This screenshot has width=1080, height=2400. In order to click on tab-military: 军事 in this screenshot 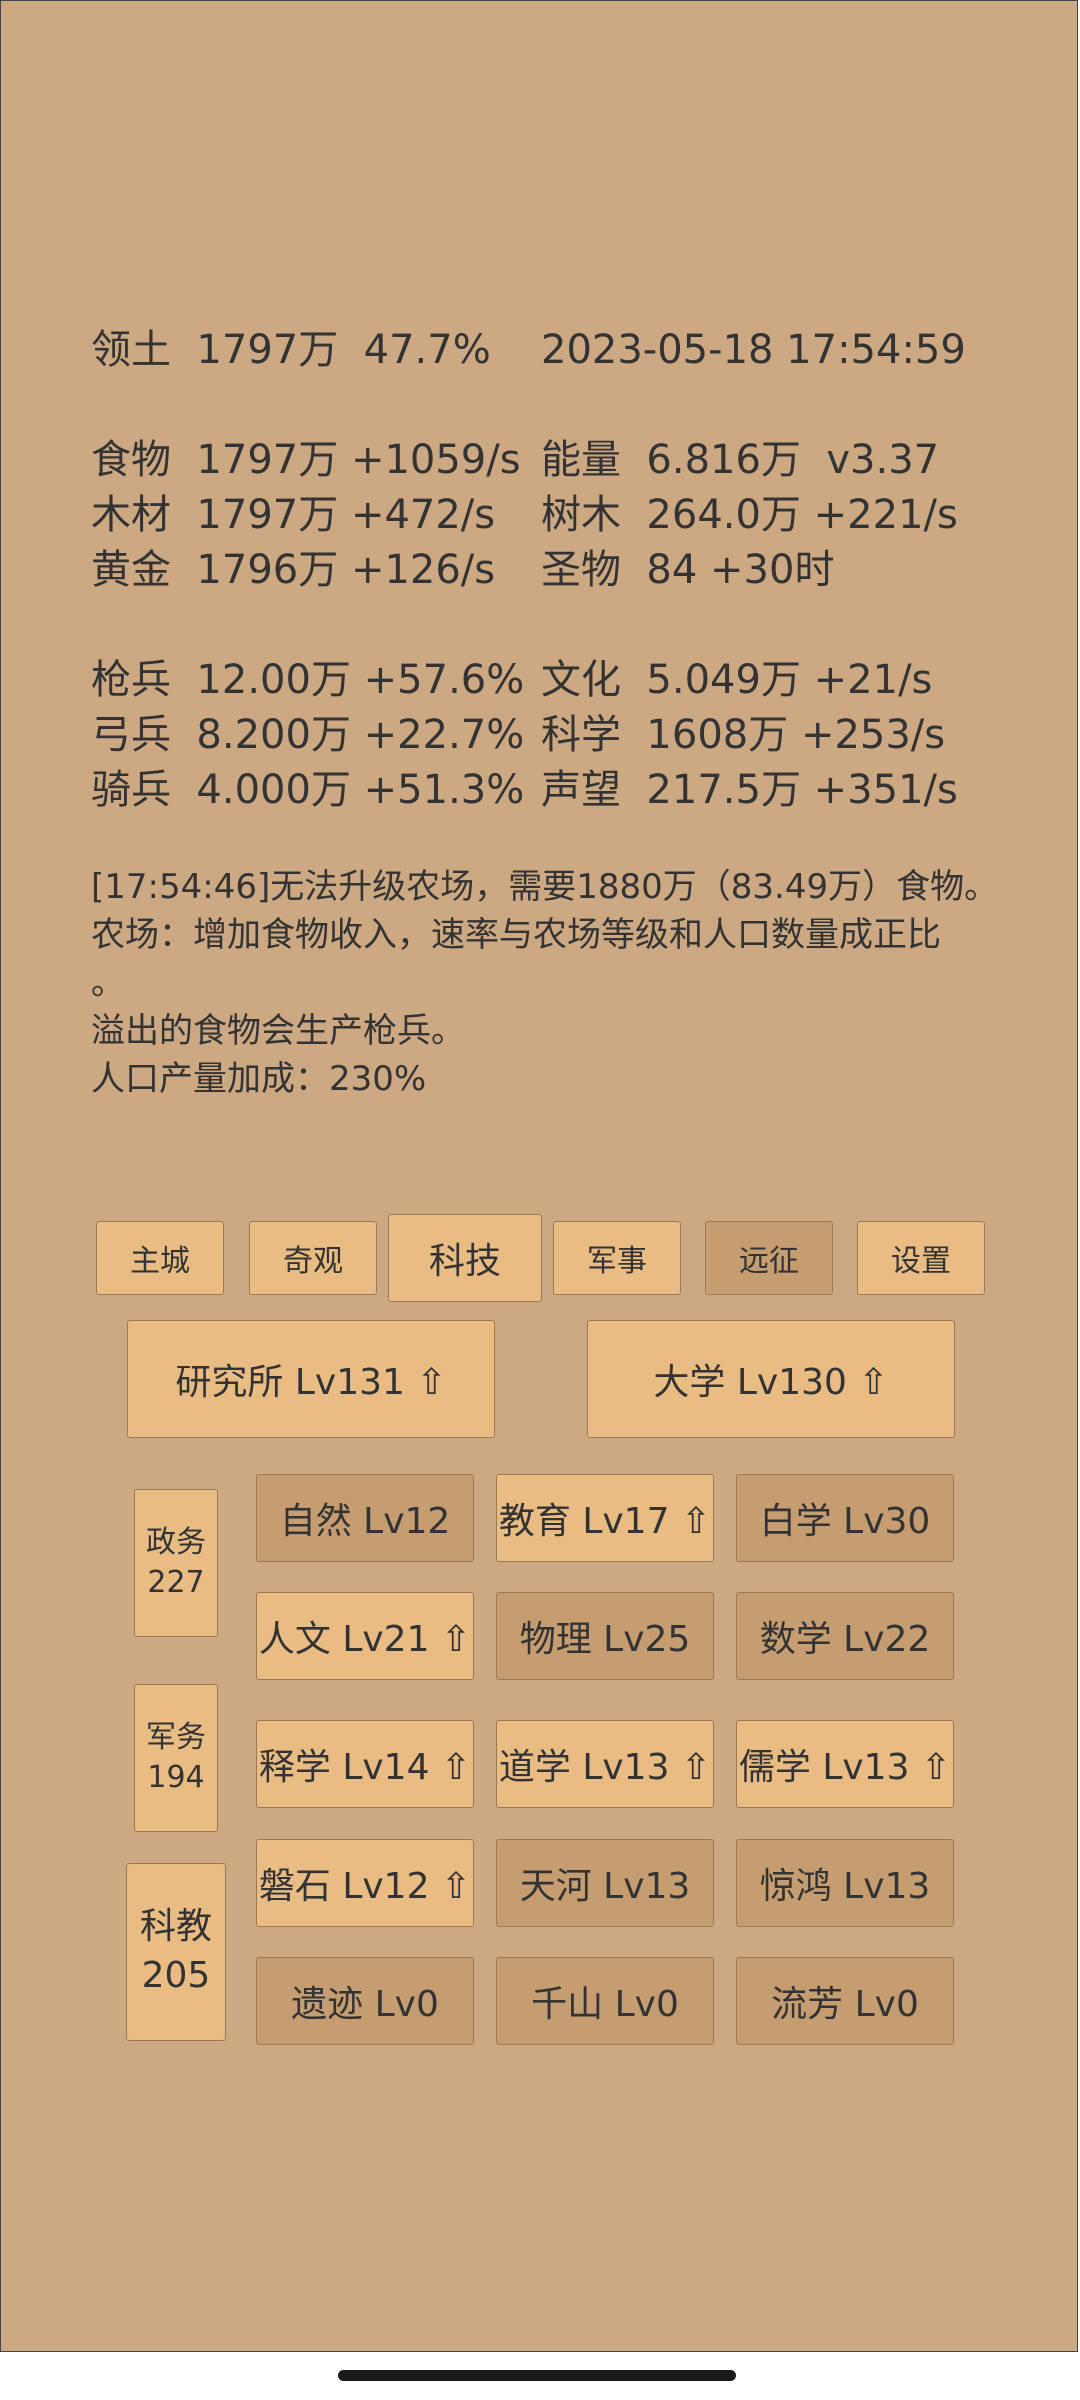, I will do `click(617, 1258)`.